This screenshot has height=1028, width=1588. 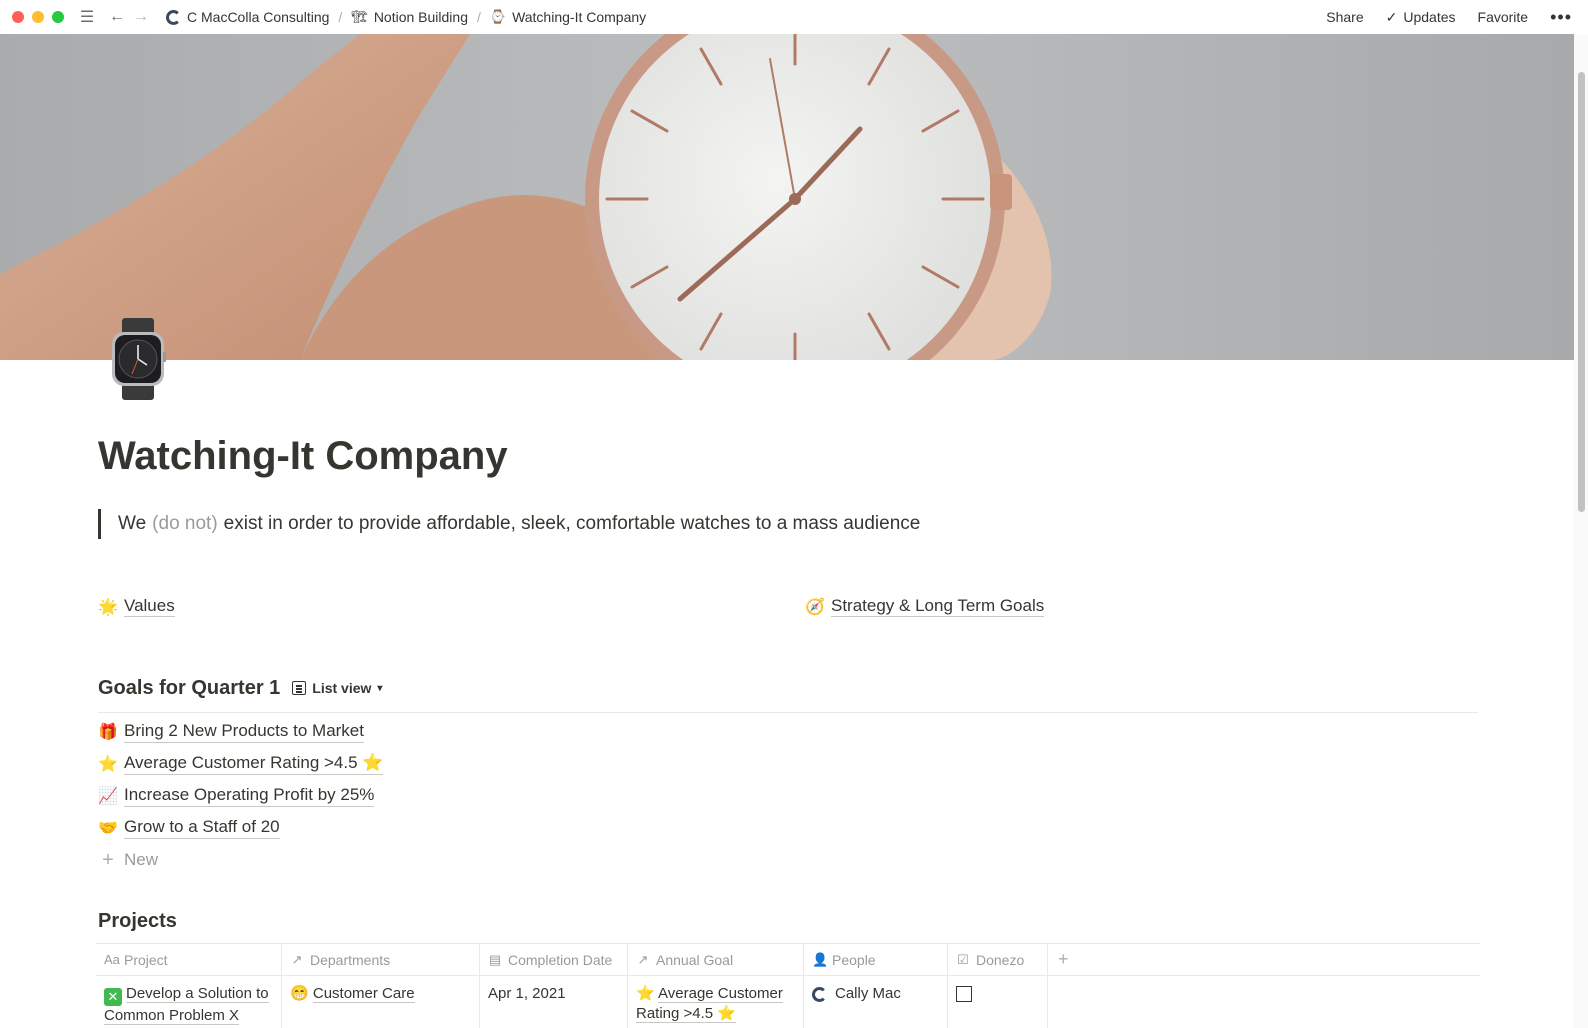 I want to click on forward-arrow-icon: →, so click(x=141, y=17).